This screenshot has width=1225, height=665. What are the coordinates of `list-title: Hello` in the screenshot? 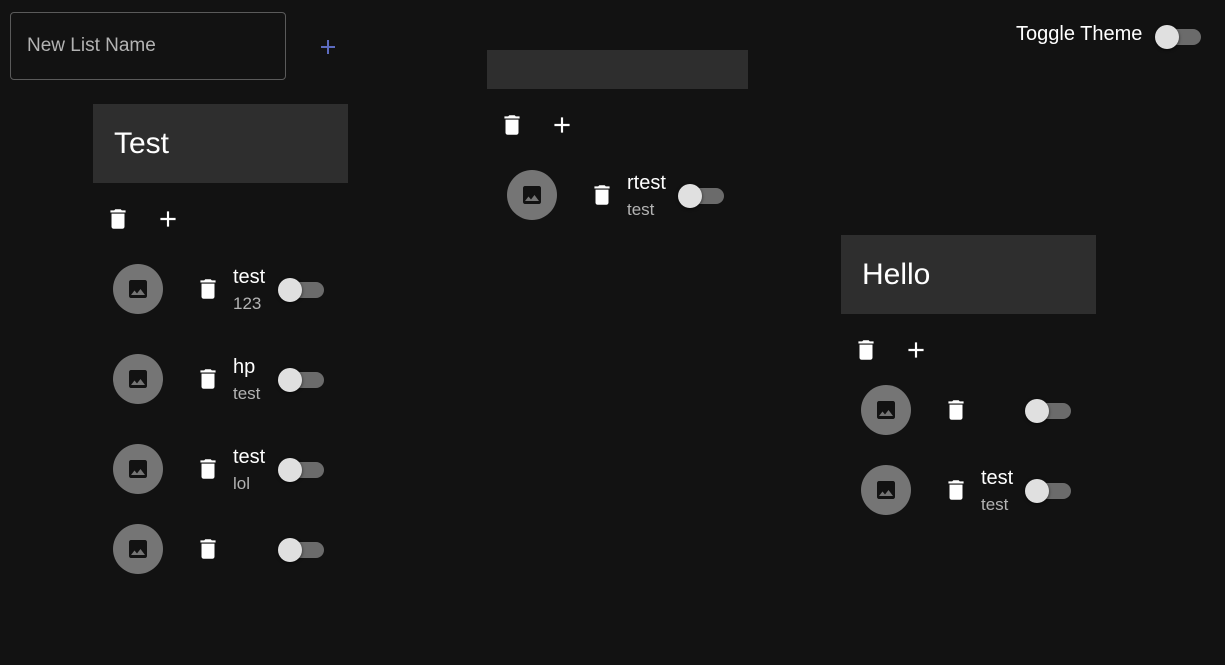 It's located at (968, 274).